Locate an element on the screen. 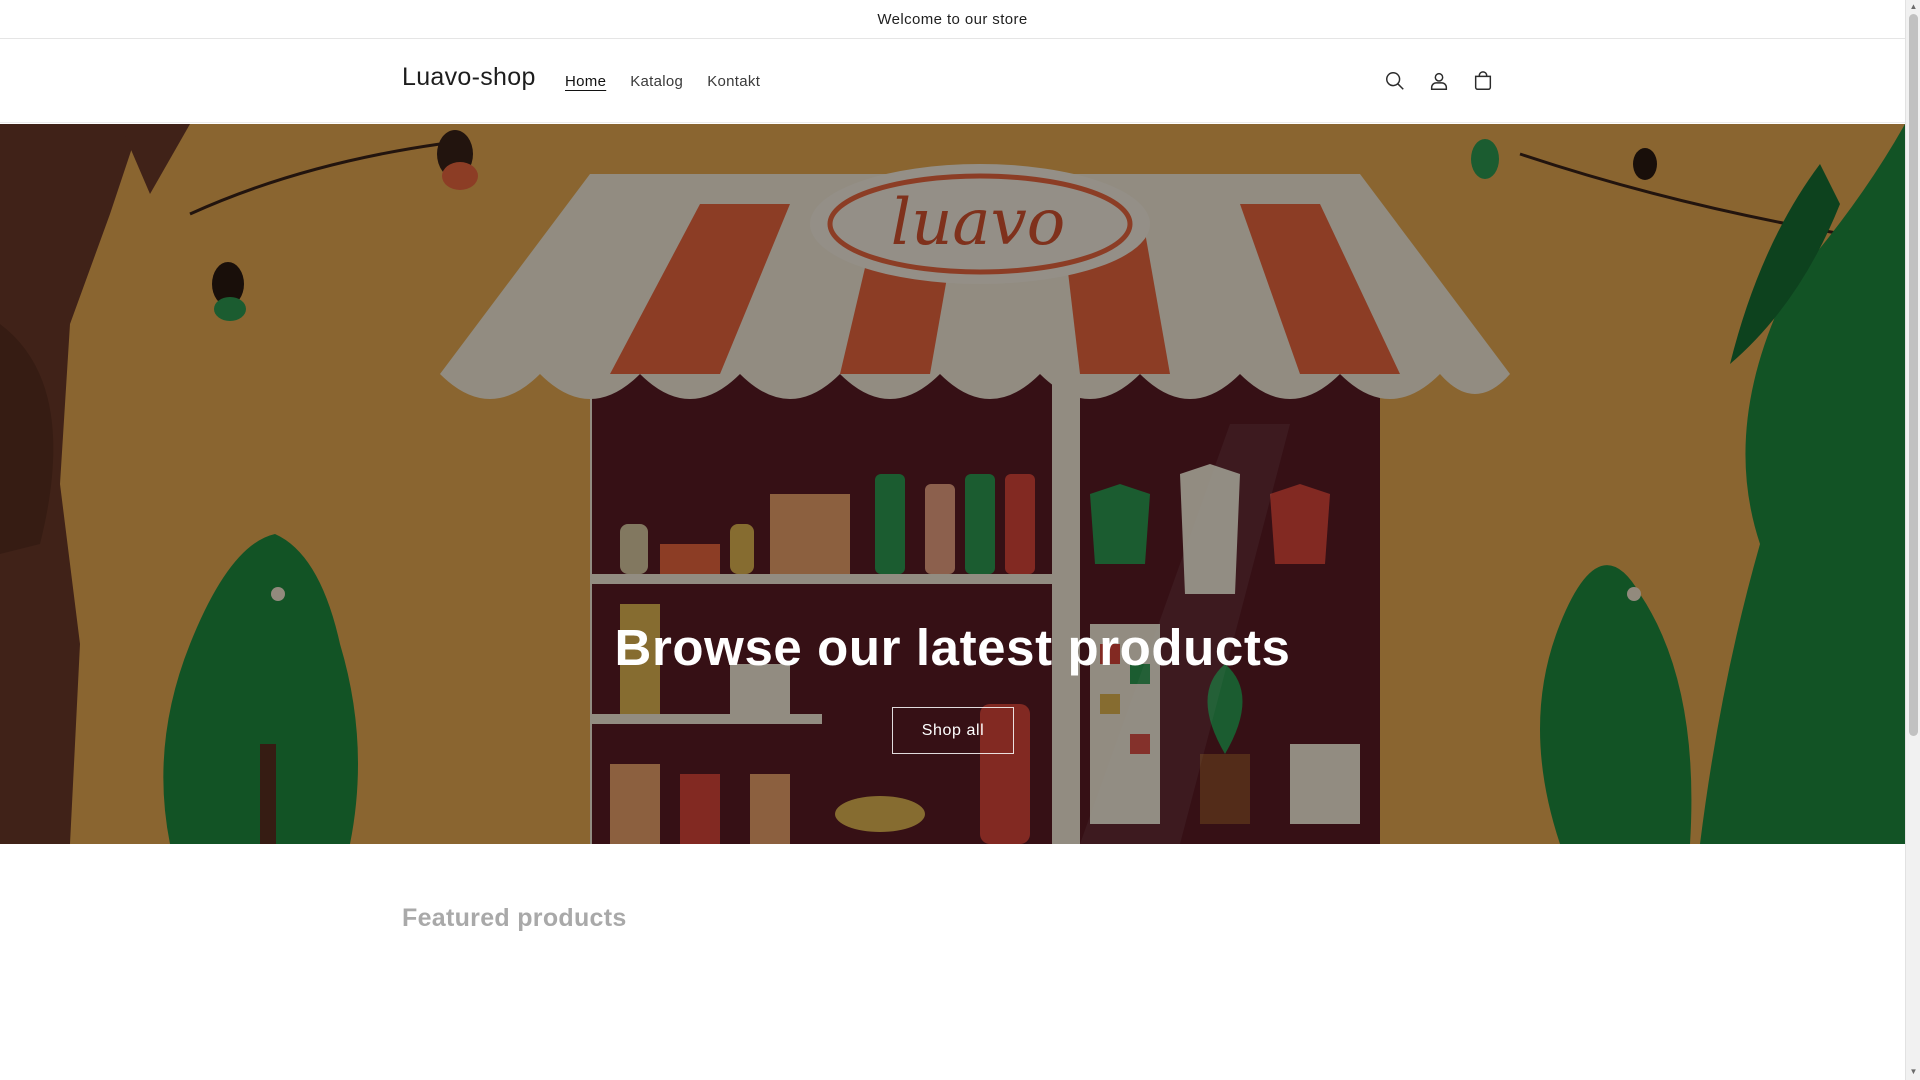 This screenshot has height=1080, width=1920. announcement-bar: Welcome to our store is located at coordinates (952, 19).